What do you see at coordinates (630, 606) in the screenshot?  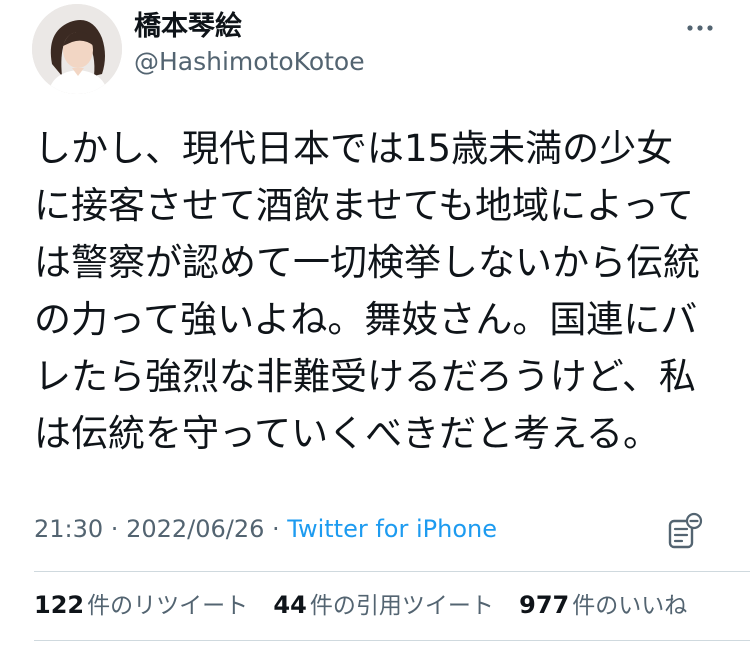 I see `likes-label: 件のいいね` at bounding box center [630, 606].